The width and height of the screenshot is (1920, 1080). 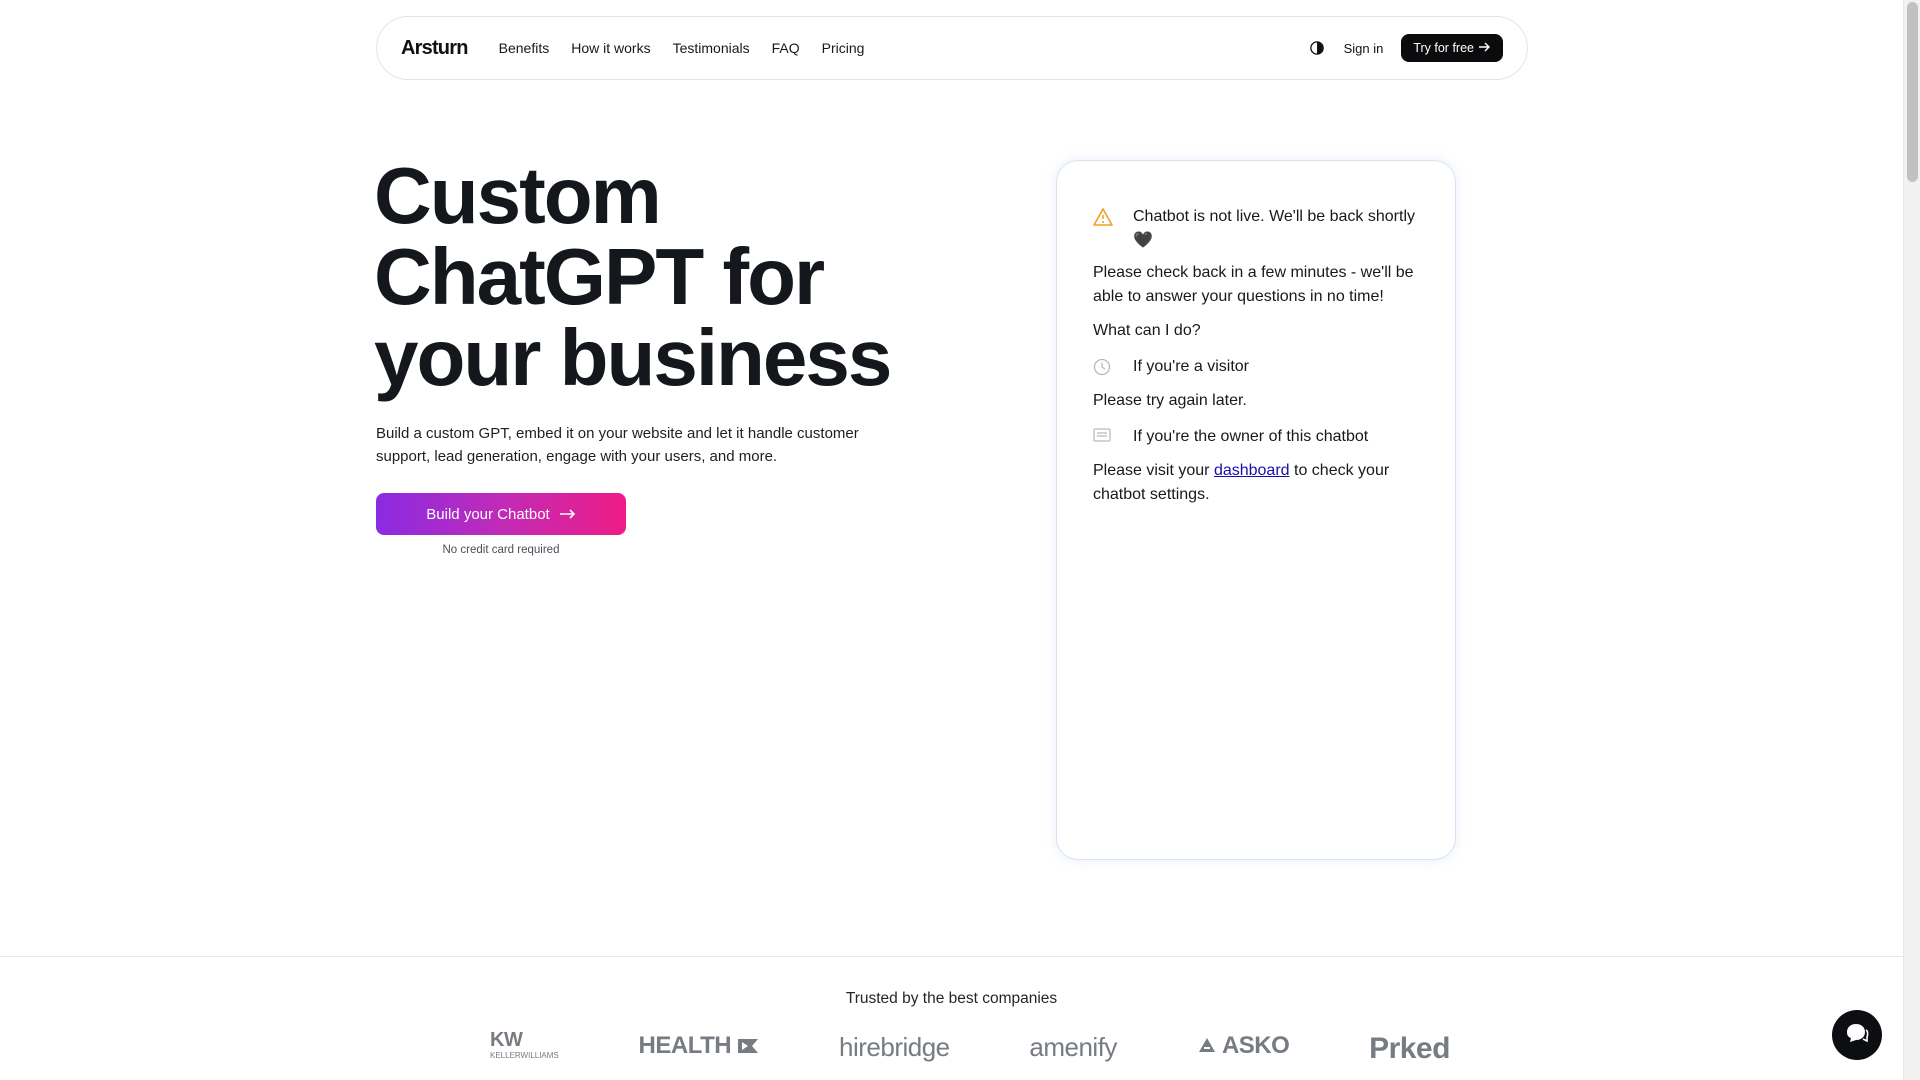 What do you see at coordinates (524, 1046) in the screenshot?
I see `keller-williams-logo: KW KELLERWILLIAMS` at bounding box center [524, 1046].